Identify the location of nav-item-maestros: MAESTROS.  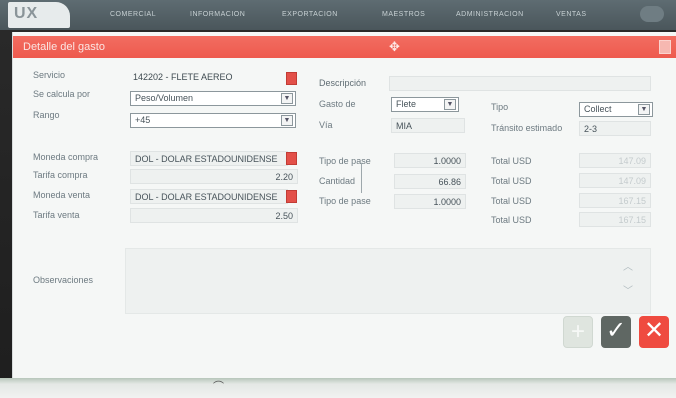
(403, 14).